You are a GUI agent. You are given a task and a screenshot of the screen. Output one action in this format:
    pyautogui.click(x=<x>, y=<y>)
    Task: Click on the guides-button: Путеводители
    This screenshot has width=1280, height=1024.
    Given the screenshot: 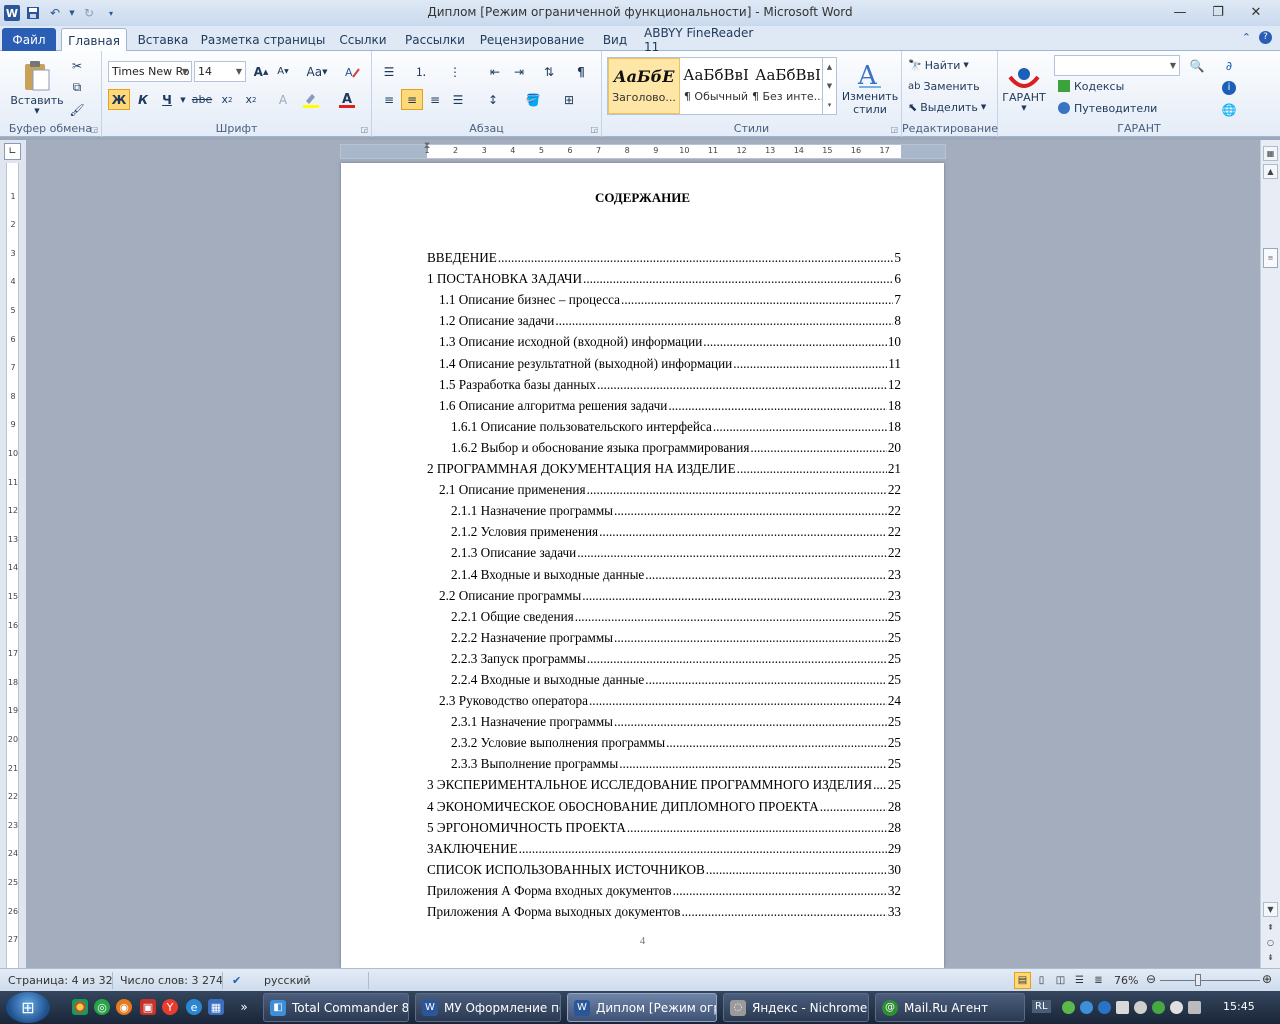 What is the action you would take?
    pyautogui.click(x=1107, y=108)
    